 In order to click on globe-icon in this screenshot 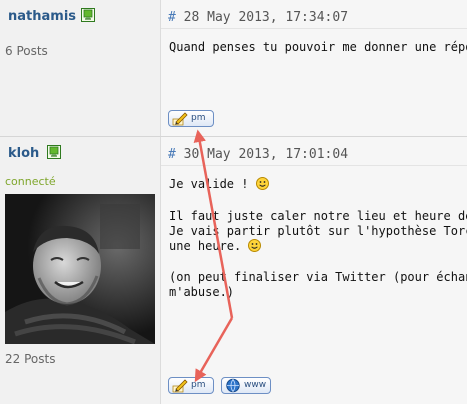, I will do `click(233, 385)`.